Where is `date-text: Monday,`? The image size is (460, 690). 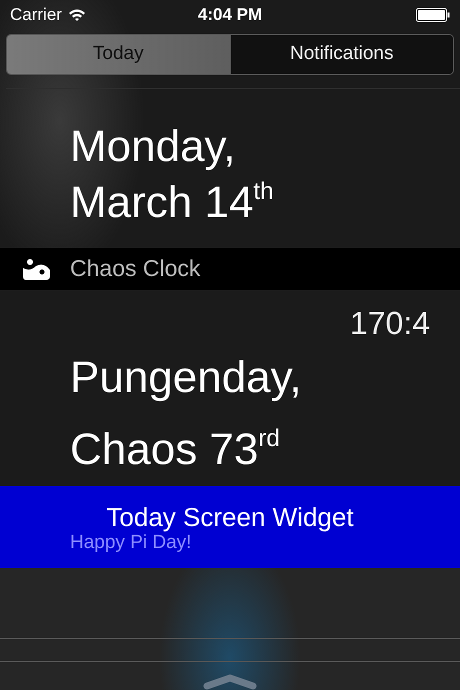 date-text: Monday, is located at coordinates (153, 146).